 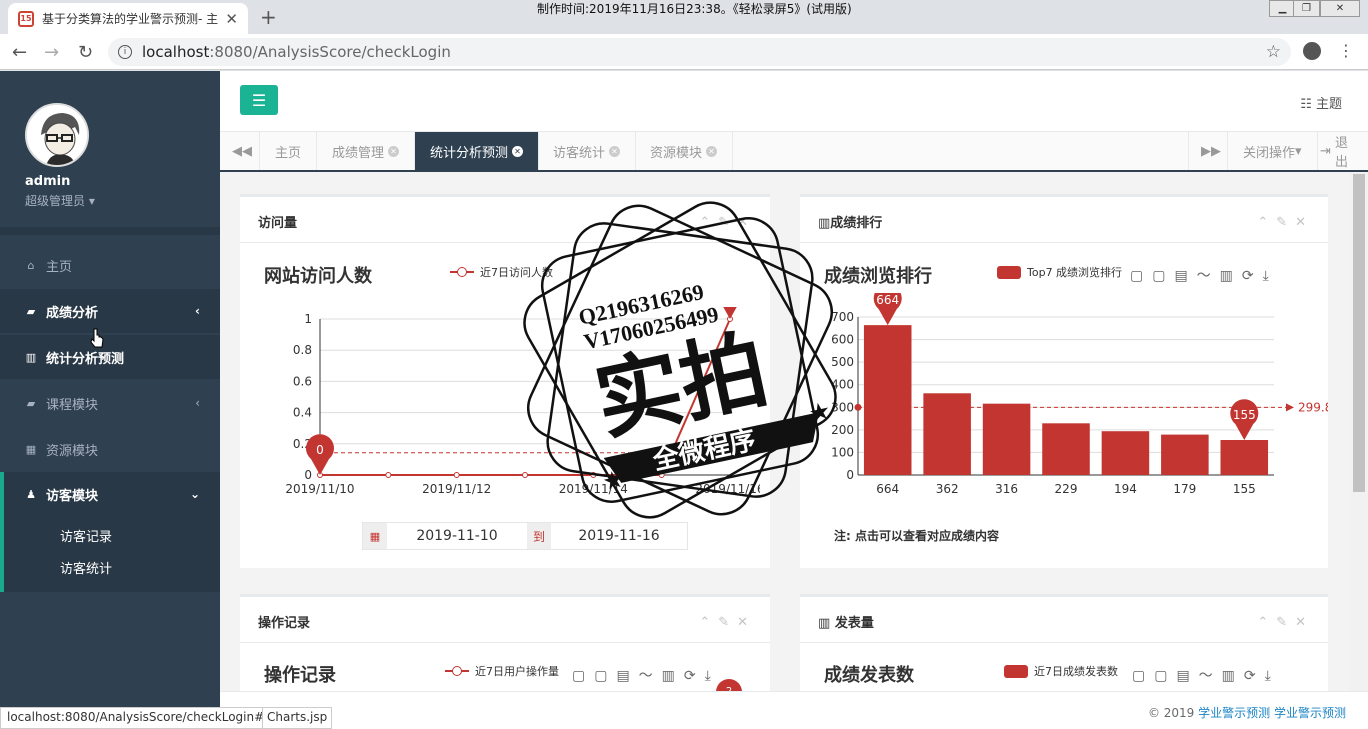 What do you see at coordinates (86, 567) in the screenshot?
I see `sidebar-subitem-visitor-stats: 访客统计` at bounding box center [86, 567].